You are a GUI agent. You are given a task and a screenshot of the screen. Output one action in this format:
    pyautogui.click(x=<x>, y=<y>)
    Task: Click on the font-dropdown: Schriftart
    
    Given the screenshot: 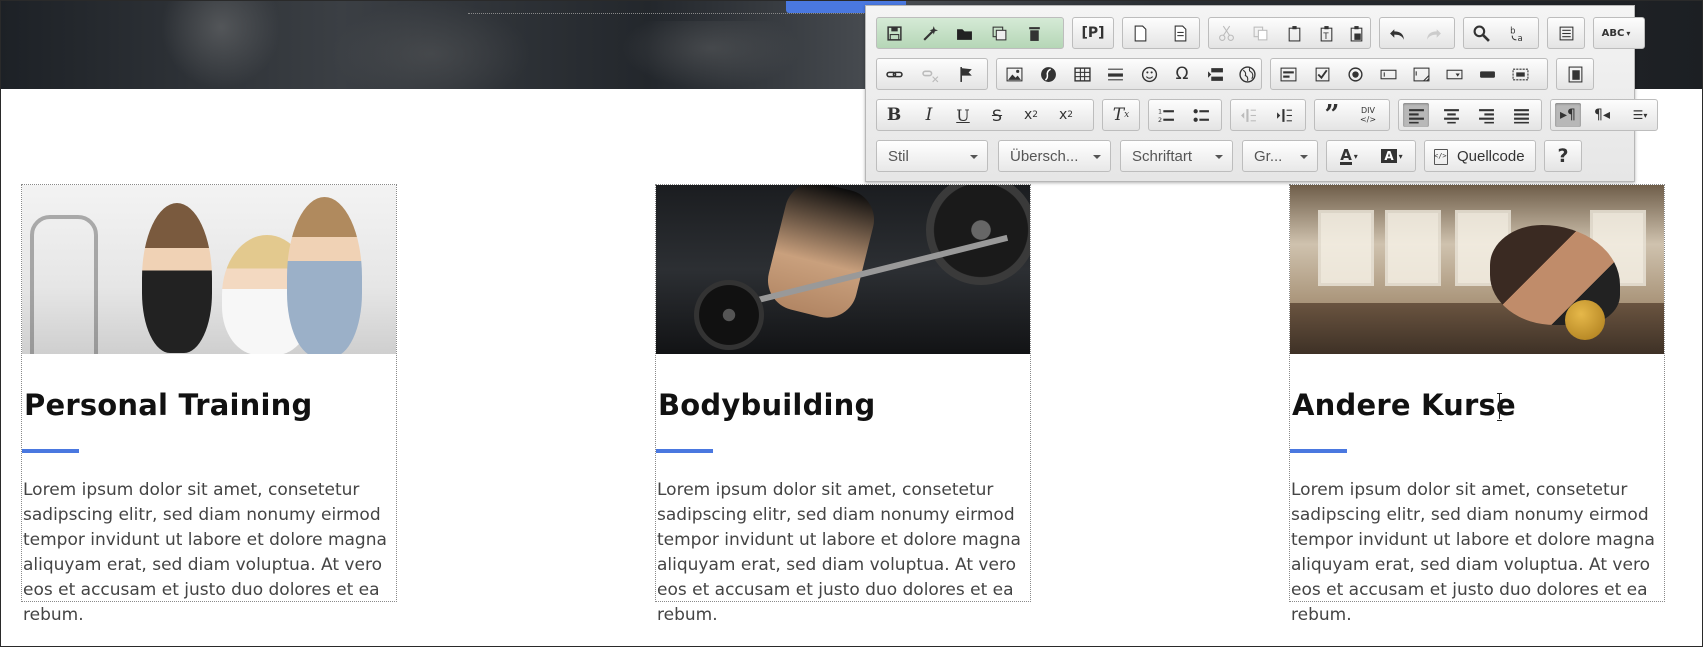 What is the action you would take?
    pyautogui.click(x=1176, y=156)
    